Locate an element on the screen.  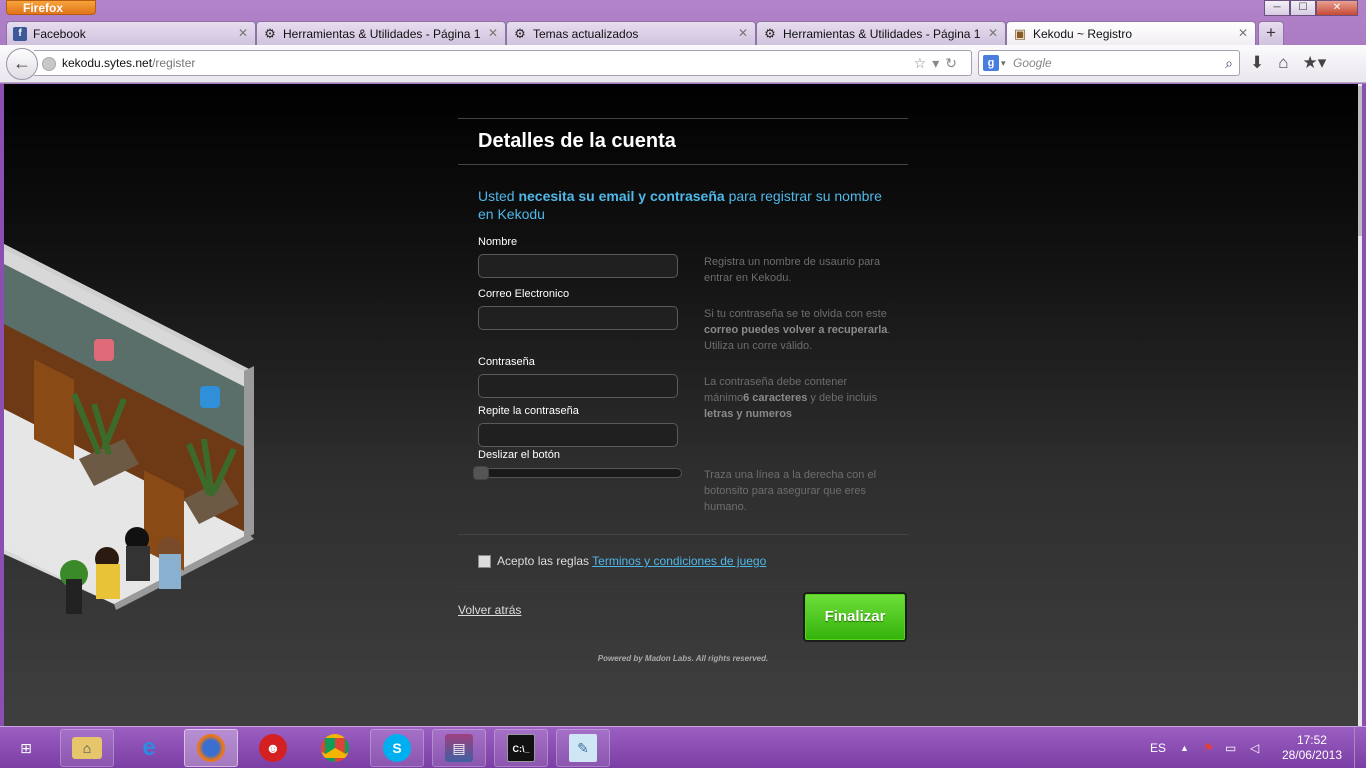
command-prompt-icon: C:\_ is located at coordinates (521, 748).